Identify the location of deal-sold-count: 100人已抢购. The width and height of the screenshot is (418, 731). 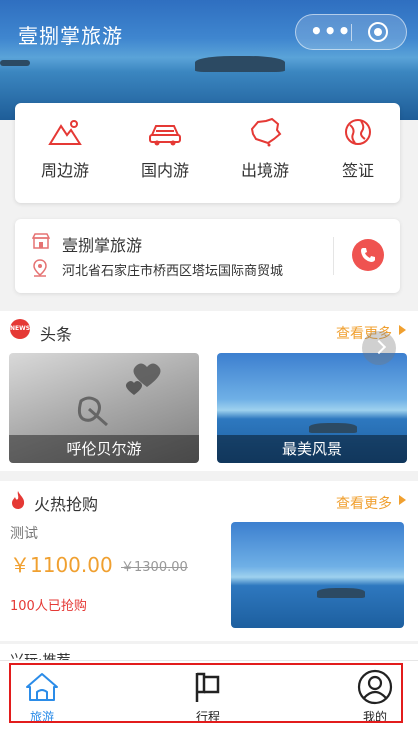
(48, 606).